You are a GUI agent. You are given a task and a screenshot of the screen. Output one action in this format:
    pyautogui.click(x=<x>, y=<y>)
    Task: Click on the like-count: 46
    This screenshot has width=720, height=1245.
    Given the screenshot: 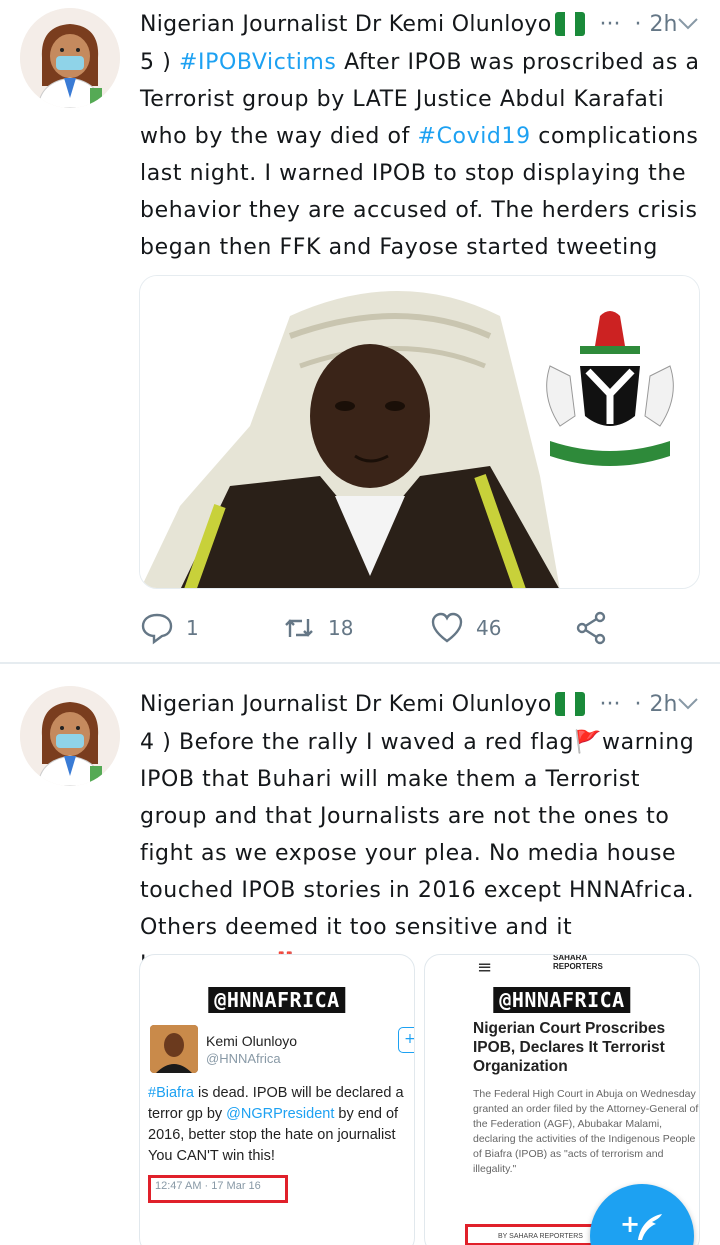 What is the action you would take?
    pyautogui.click(x=489, y=628)
    